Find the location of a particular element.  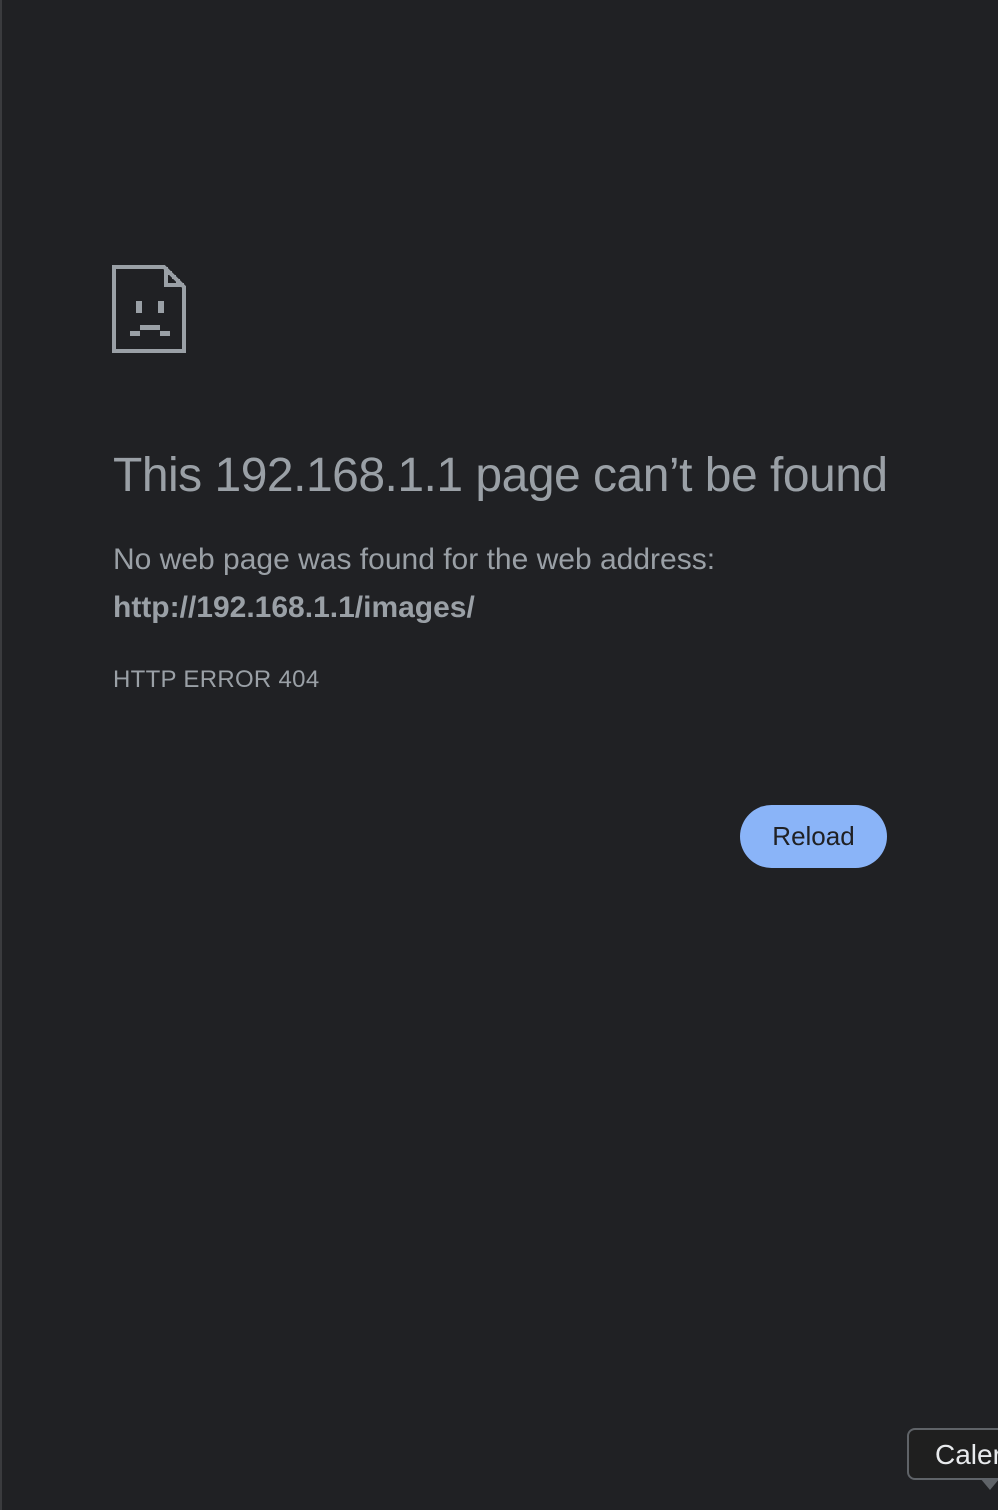

tooltip: Caler is located at coordinates (952, 1454).